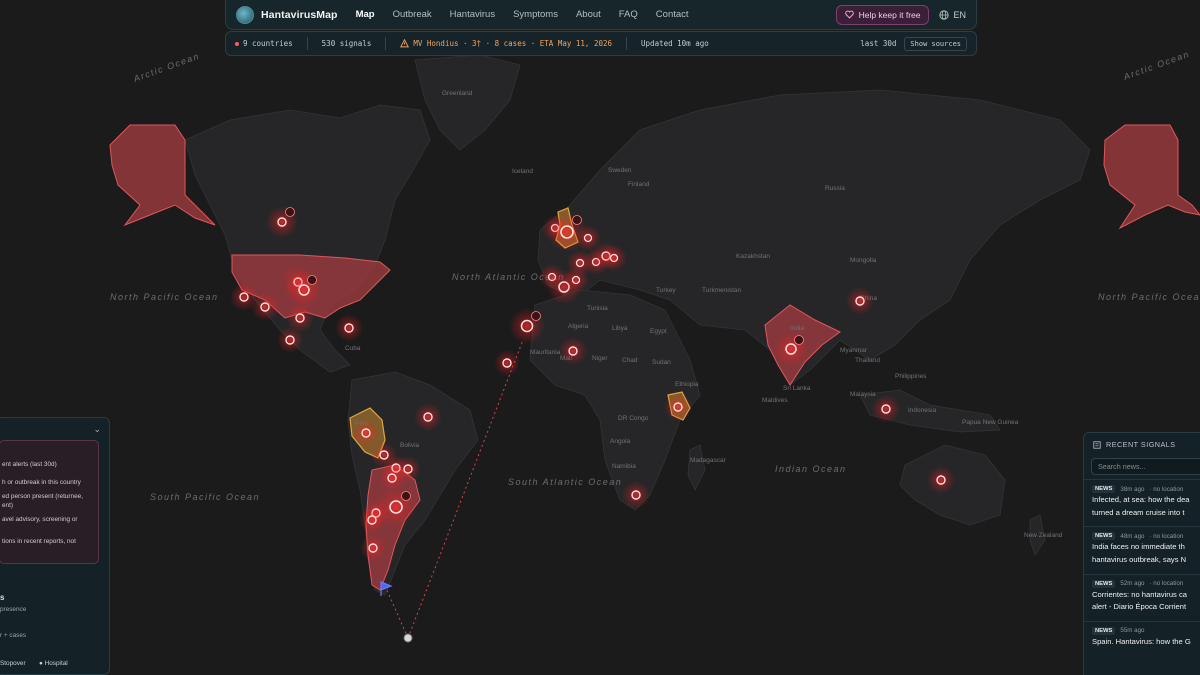 The image size is (1200, 675). What do you see at coordinates (959, 14) in the screenshot?
I see `language-label: EN` at bounding box center [959, 14].